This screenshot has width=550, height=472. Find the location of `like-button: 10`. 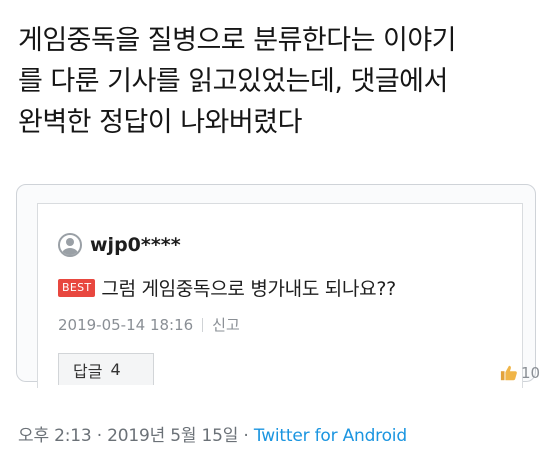

like-button: 10 is located at coordinates (520, 373).